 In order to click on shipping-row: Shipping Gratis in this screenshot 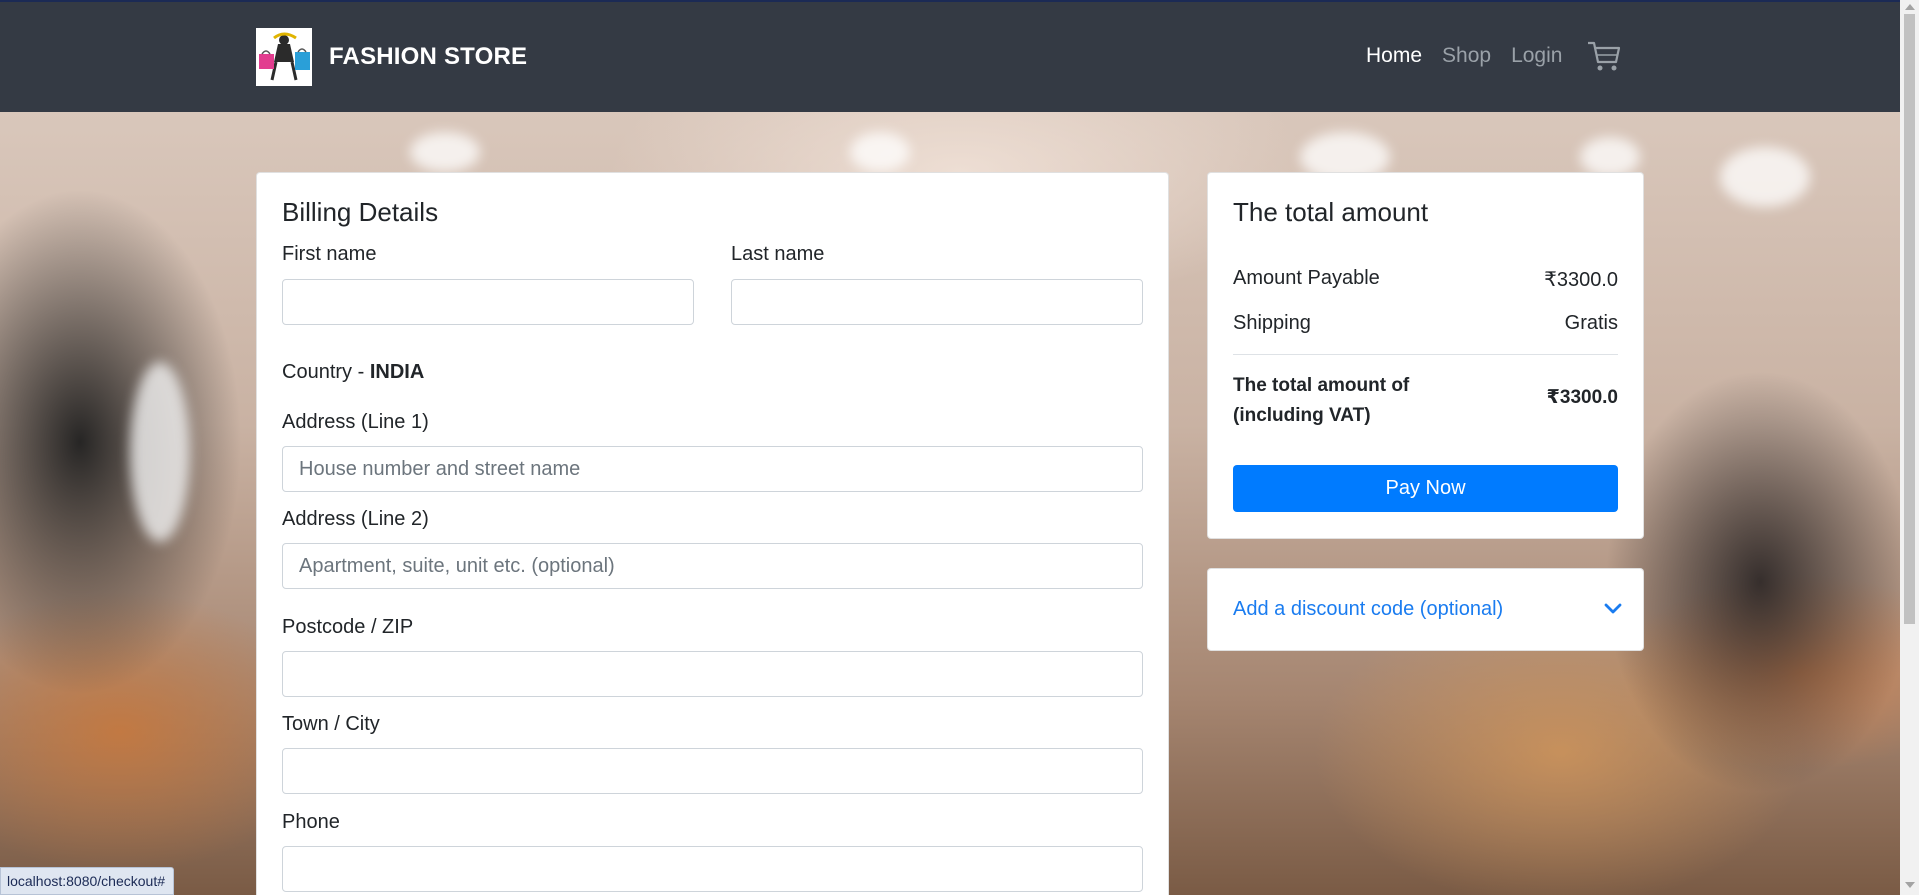, I will do `click(1425, 323)`.